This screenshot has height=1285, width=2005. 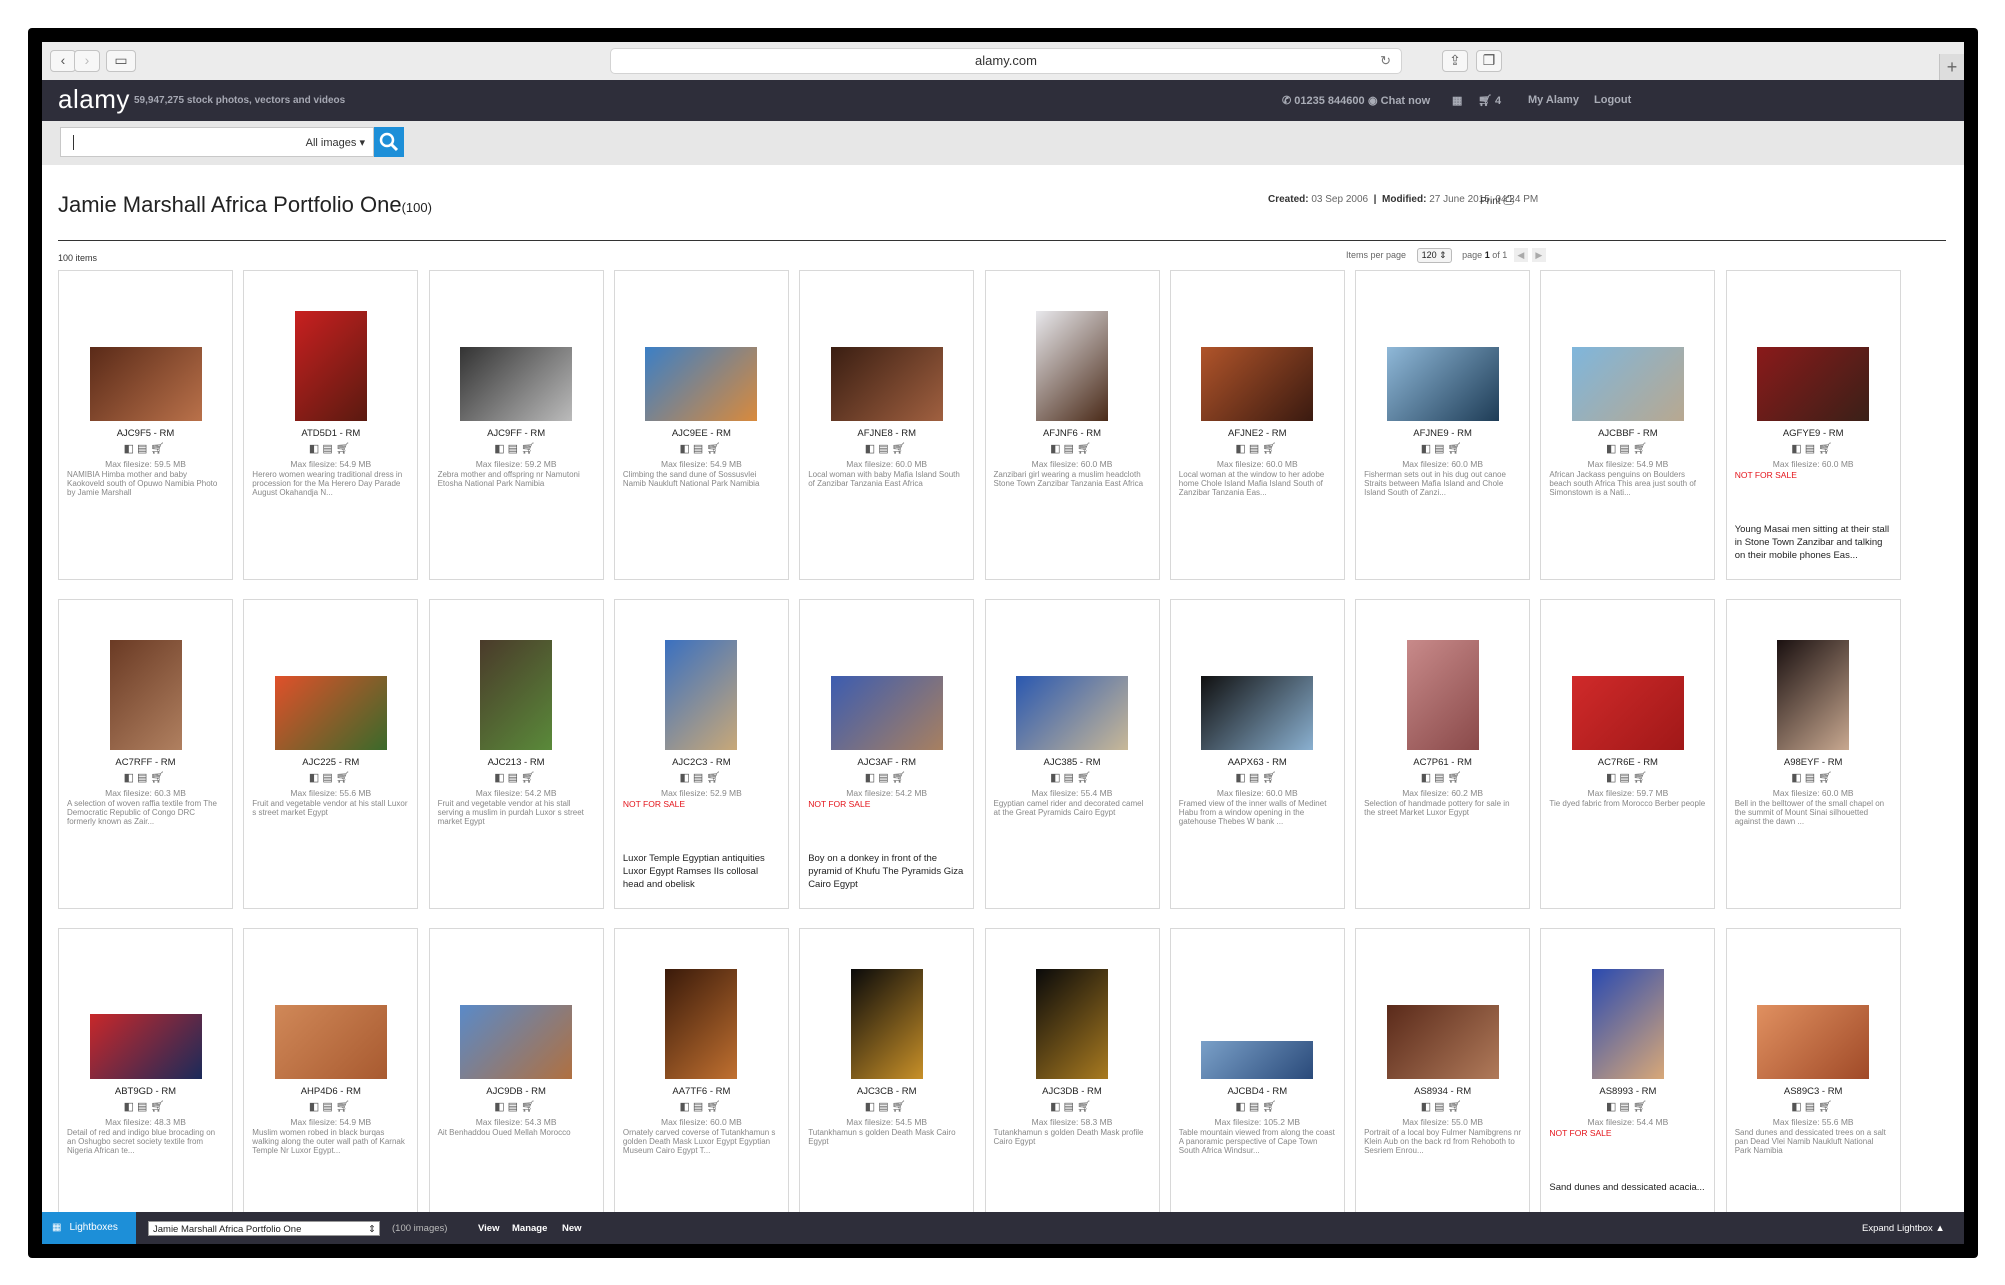 What do you see at coordinates (886, 1091) in the screenshot?
I see `image-code: AJC3CB - RM` at bounding box center [886, 1091].